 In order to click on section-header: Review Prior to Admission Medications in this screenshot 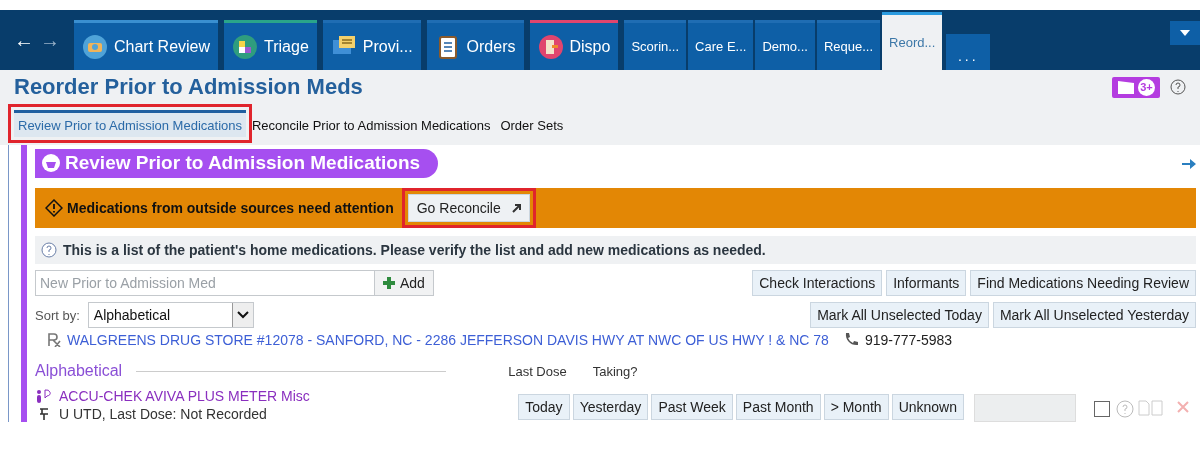, I will do `click(237, 163)`.